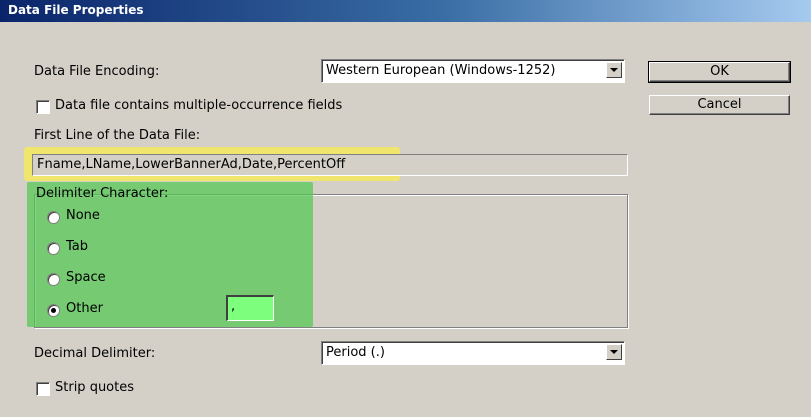  I want to click on decimal-delimiter-label: Decimal Delimiter:, so click(95, 353).